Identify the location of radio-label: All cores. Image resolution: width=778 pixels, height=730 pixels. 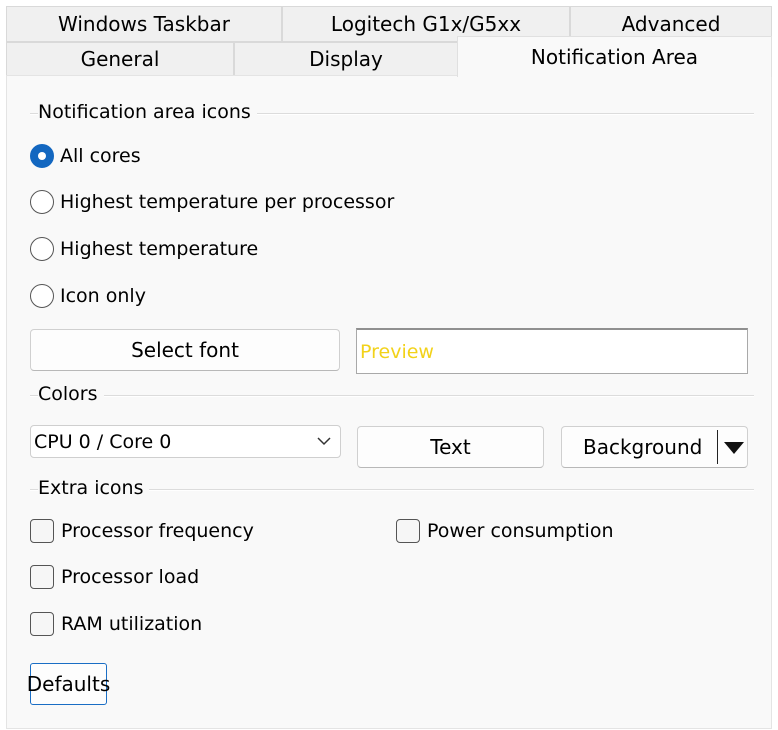
(100, 156).